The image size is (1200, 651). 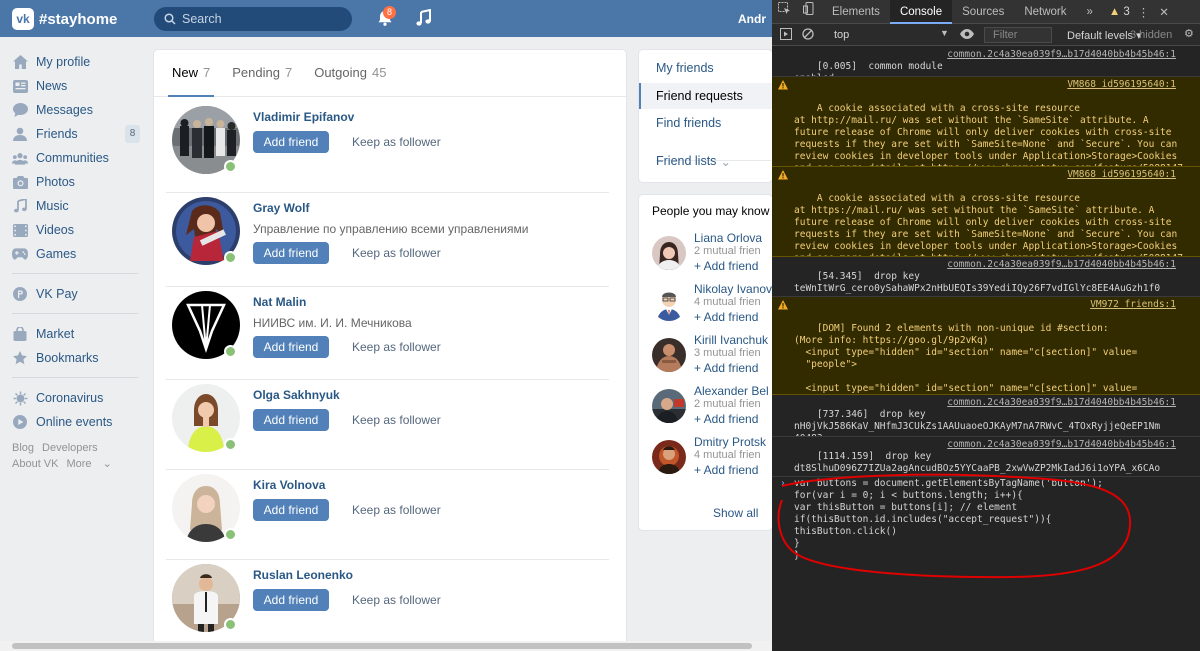 What do you see at coordinates (809, 12) in the screenshot?
I see `device-toolbar-icon` at bounding box center [809, 12].